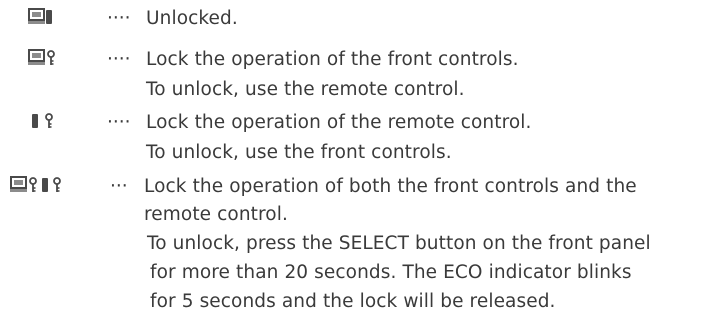 The width and height of the screenshot is (726, 332). Describe the element at coordinates (119, 186) in the screenshot. I see `leader-dots: ···` at that location.